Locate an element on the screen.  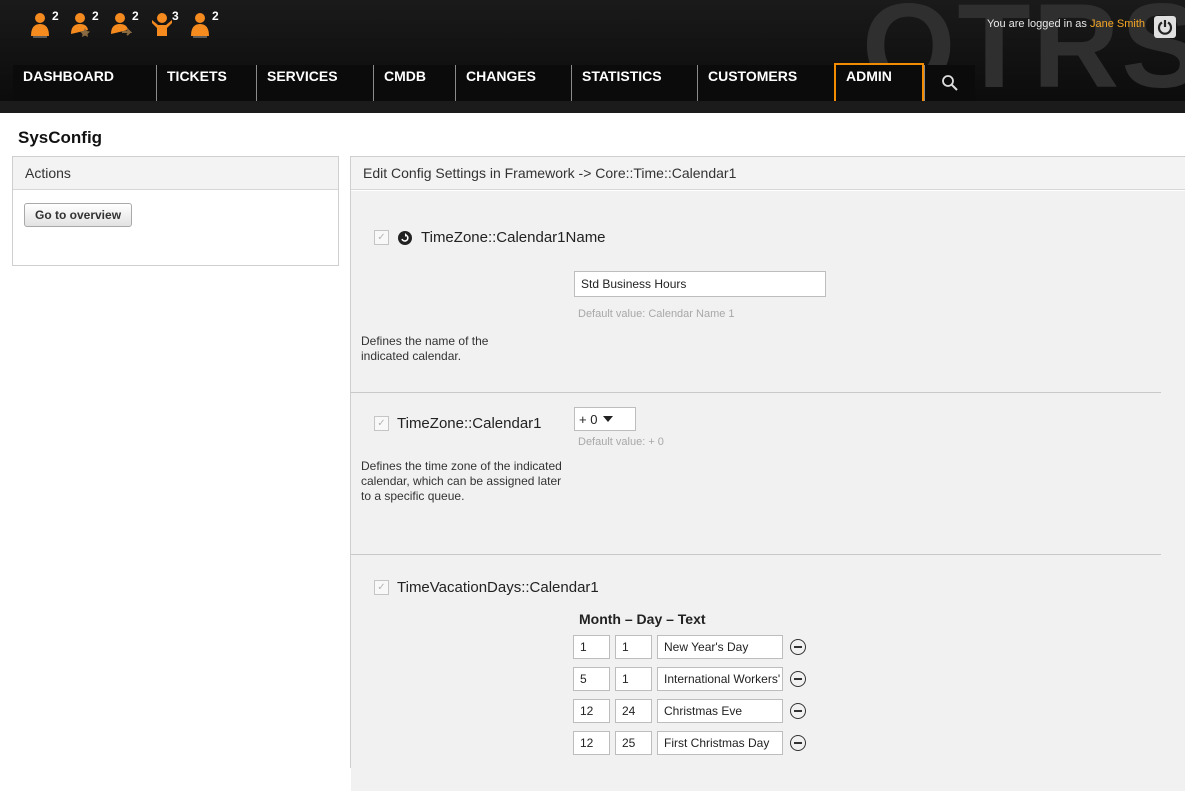
nav-statistics: STATISTICS is located at coordinates (634, 83).